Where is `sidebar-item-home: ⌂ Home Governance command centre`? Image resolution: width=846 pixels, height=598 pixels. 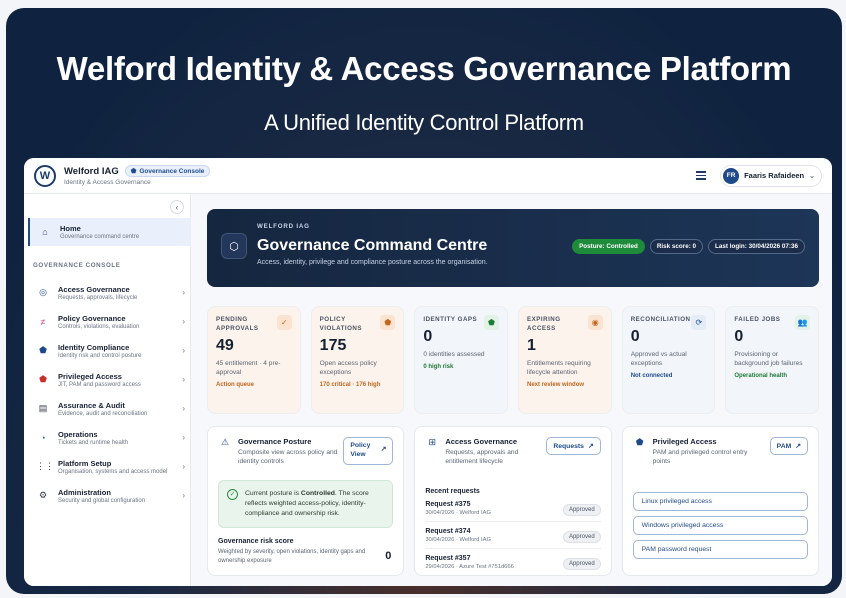
sidebar-item-home: ⌂ Home Governance command centre is located at coordinates (109, 232).